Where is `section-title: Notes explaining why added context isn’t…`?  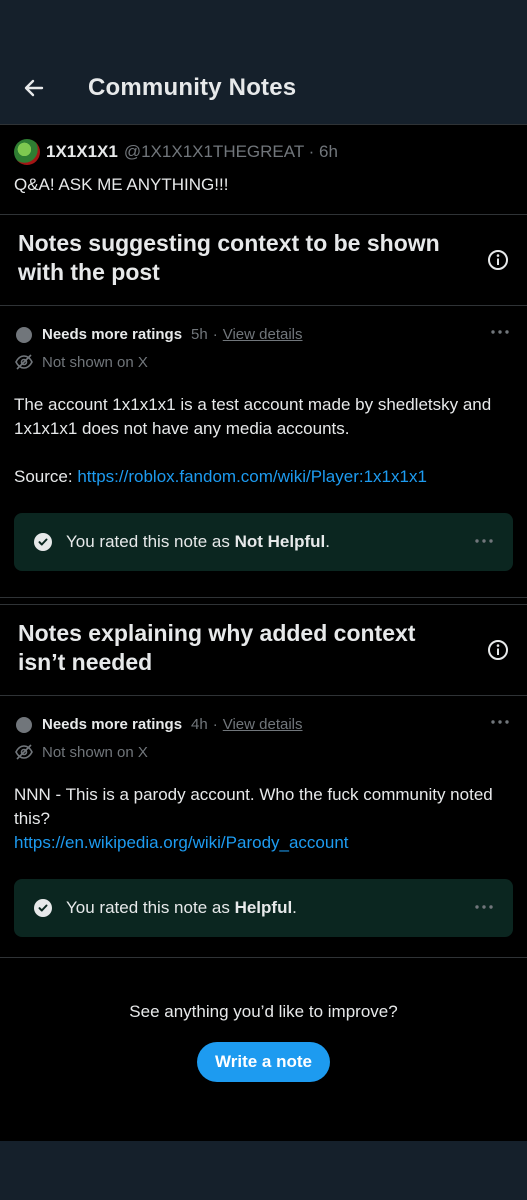
section-title: Notes explaining why added context isn’t… is located at coordinates (217, 647).